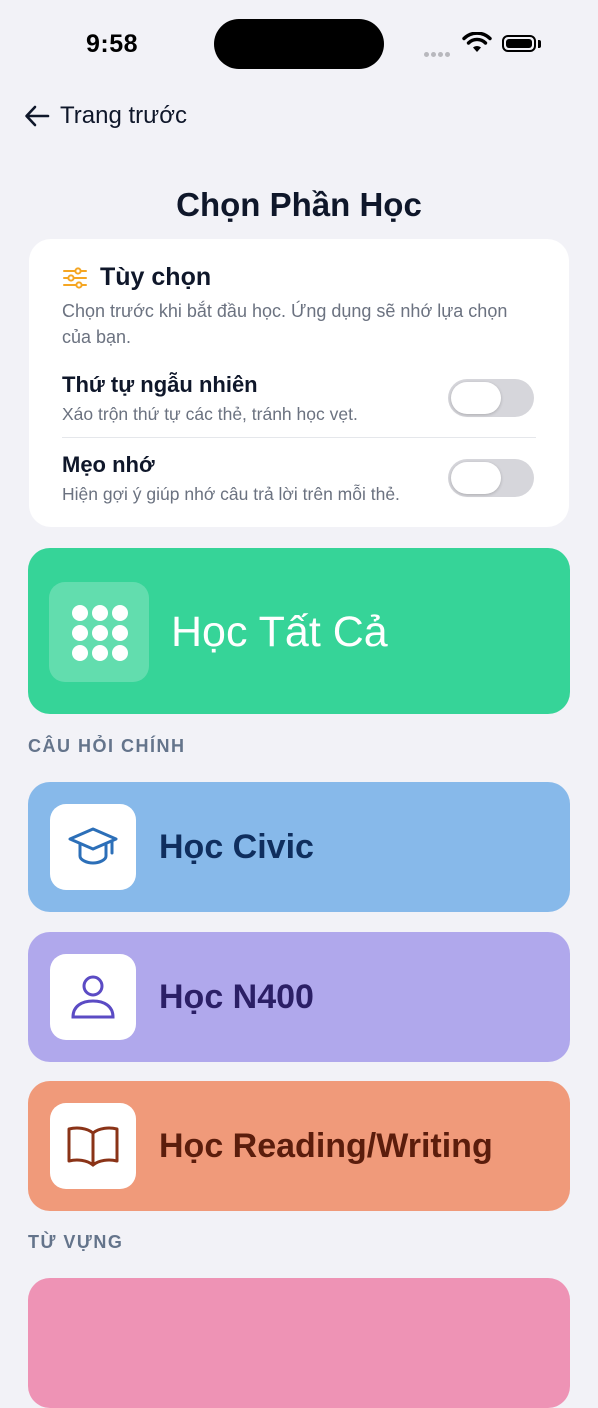  Describe the element at coordinates (236, 847) in the screenshot. I see `study-civic-label: Học Civic` at that location.